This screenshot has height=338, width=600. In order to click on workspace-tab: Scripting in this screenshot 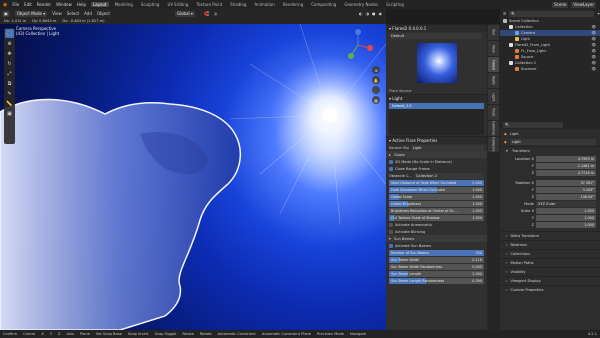, I will do `click(395, 4)`.